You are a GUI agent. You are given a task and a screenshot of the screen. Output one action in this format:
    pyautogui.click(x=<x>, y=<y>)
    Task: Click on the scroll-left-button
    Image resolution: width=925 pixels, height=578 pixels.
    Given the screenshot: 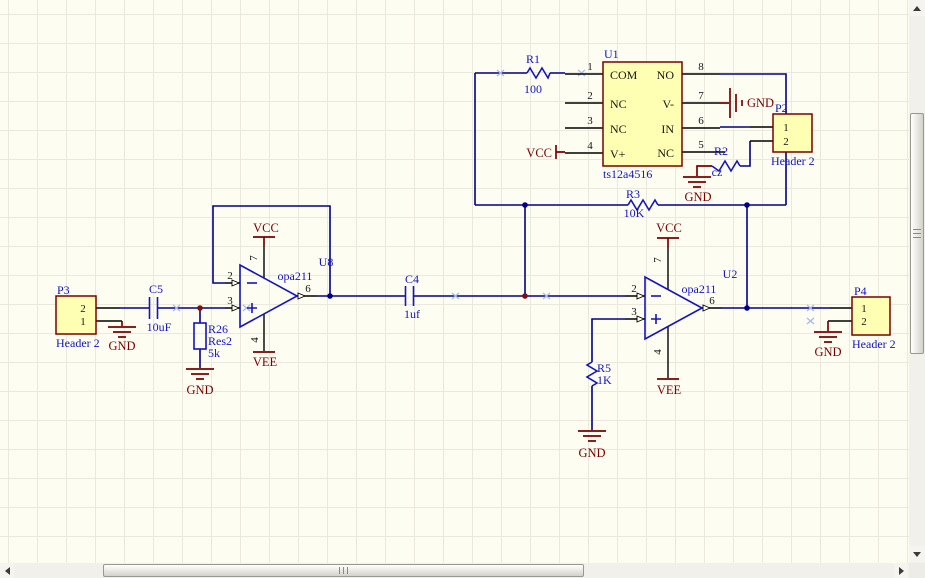 What is the action you would take?
    pyautogui.click(x=7, y=570)
    